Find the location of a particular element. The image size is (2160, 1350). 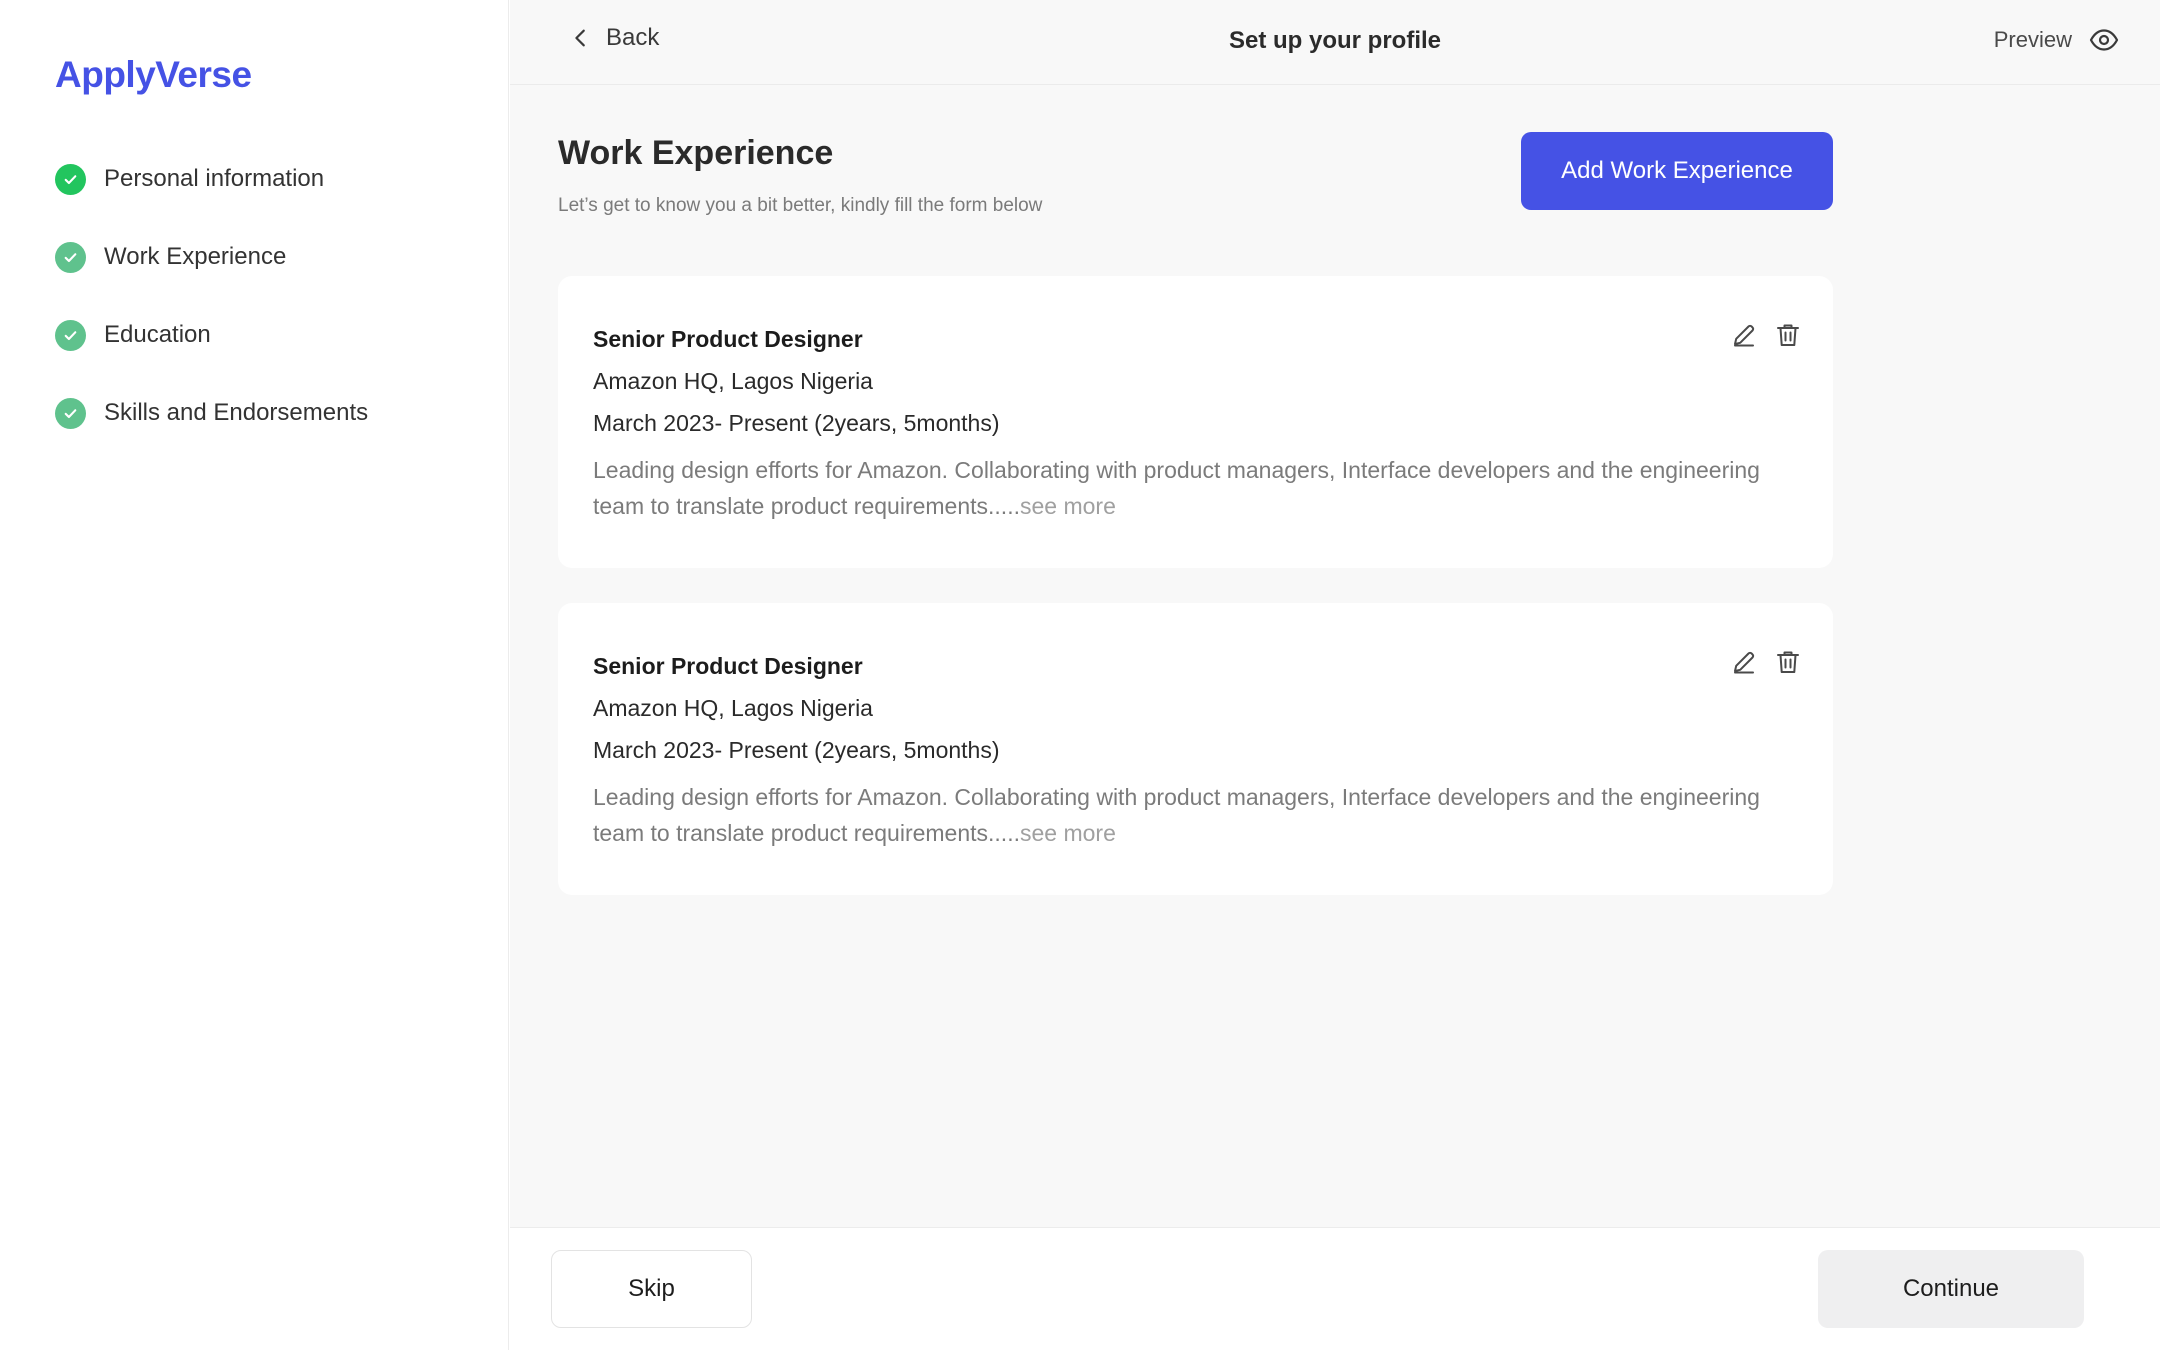

continue-button: Continue is located at coordinates (1951, 1289).